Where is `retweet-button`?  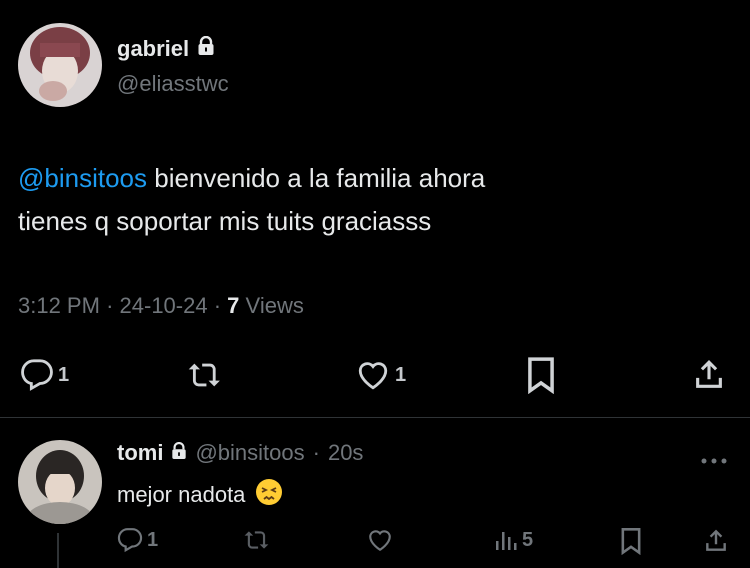
retweet-button is located at coordinates (205, 375).